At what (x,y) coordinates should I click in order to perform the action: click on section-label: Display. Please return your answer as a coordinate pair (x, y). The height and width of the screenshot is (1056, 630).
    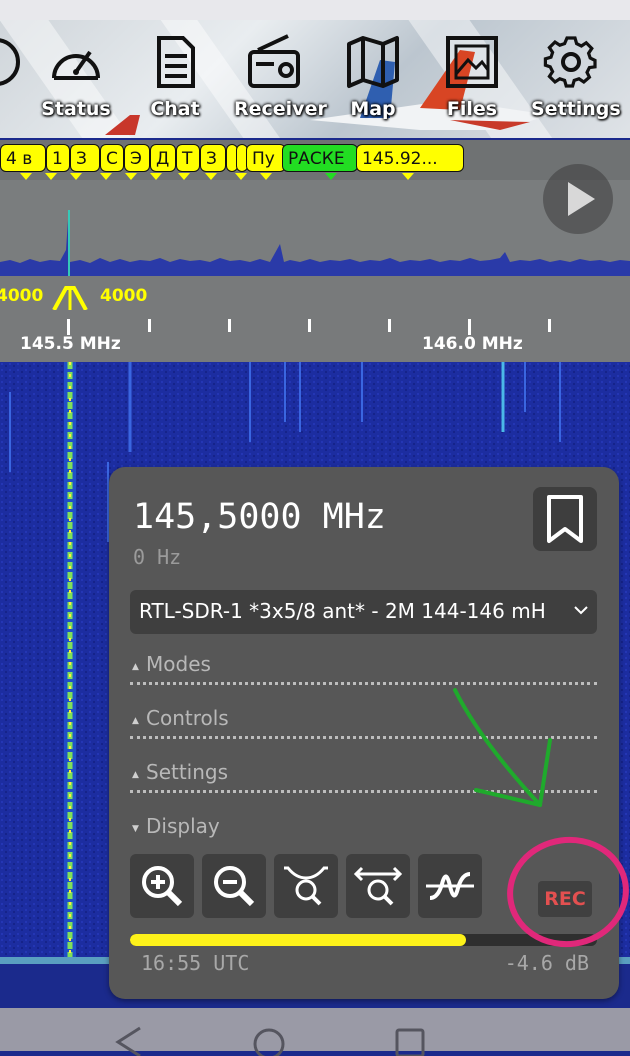
    Looking at the image, I should click on (183, 826).